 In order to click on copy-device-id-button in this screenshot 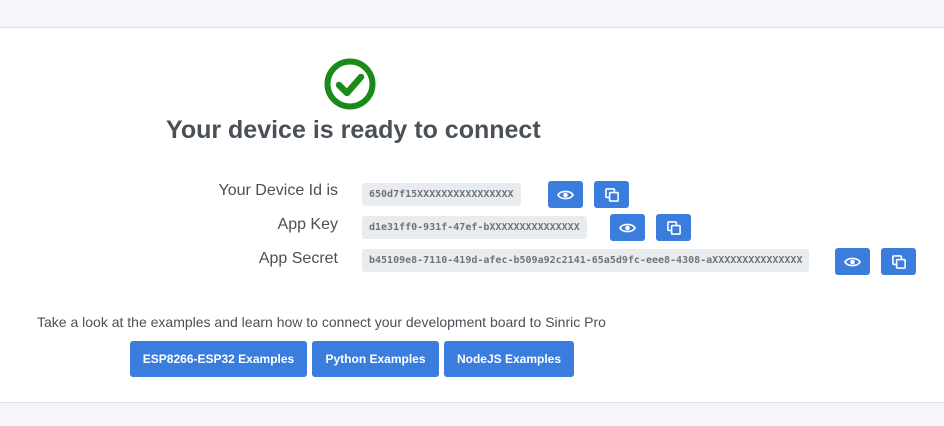, I will do `click(611, 194)`.